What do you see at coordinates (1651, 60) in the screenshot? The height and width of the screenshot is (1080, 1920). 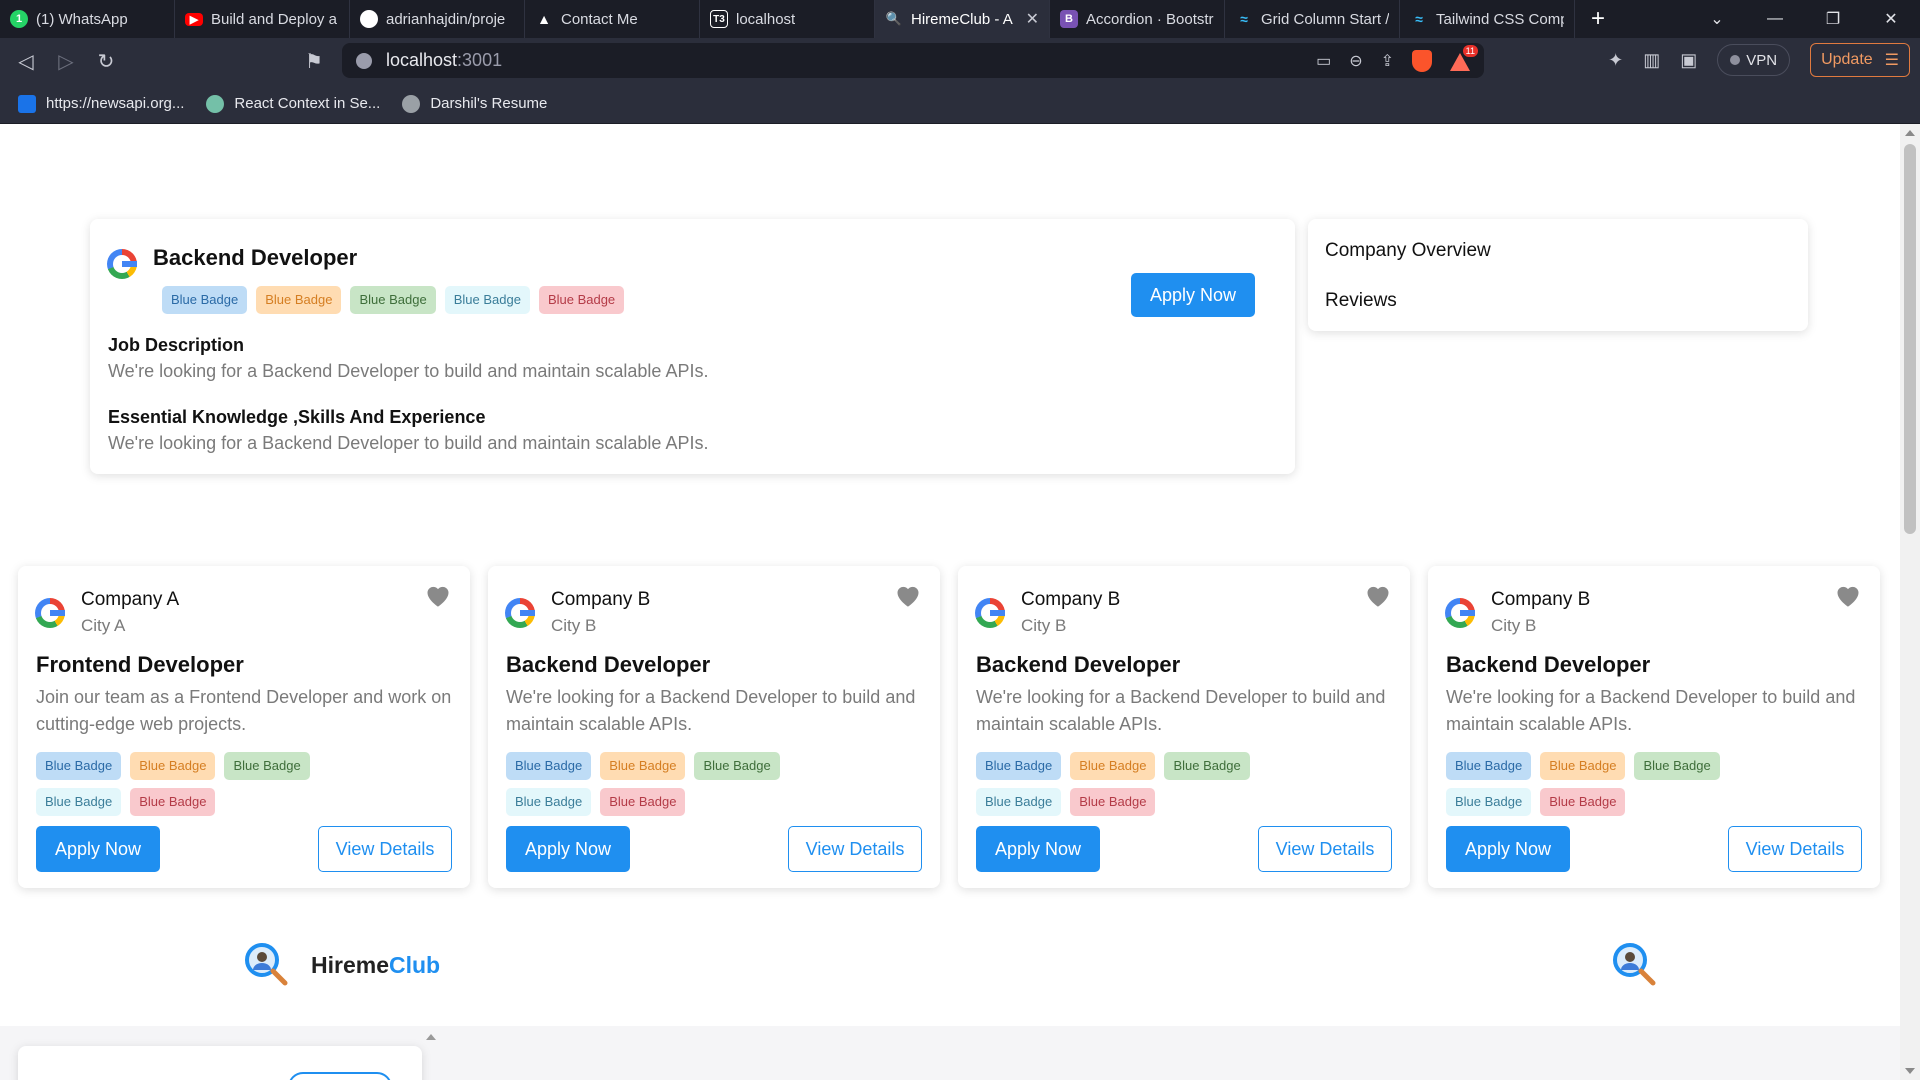 I see `sidebar-icon: ▥` at bounding box center [1651, 60].